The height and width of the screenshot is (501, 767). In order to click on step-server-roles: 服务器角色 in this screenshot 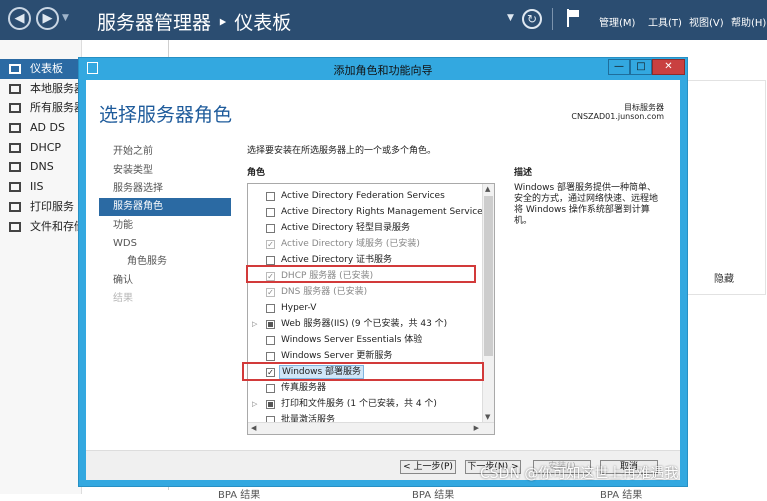, I will do `click(165, 207)`.